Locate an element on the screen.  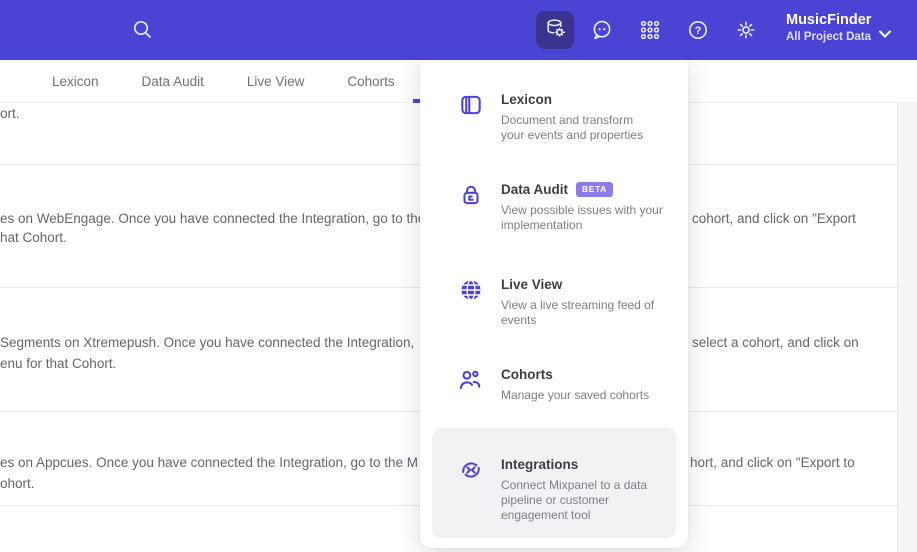
menu-item-title: Integrations is located at coordinates (540, 464).